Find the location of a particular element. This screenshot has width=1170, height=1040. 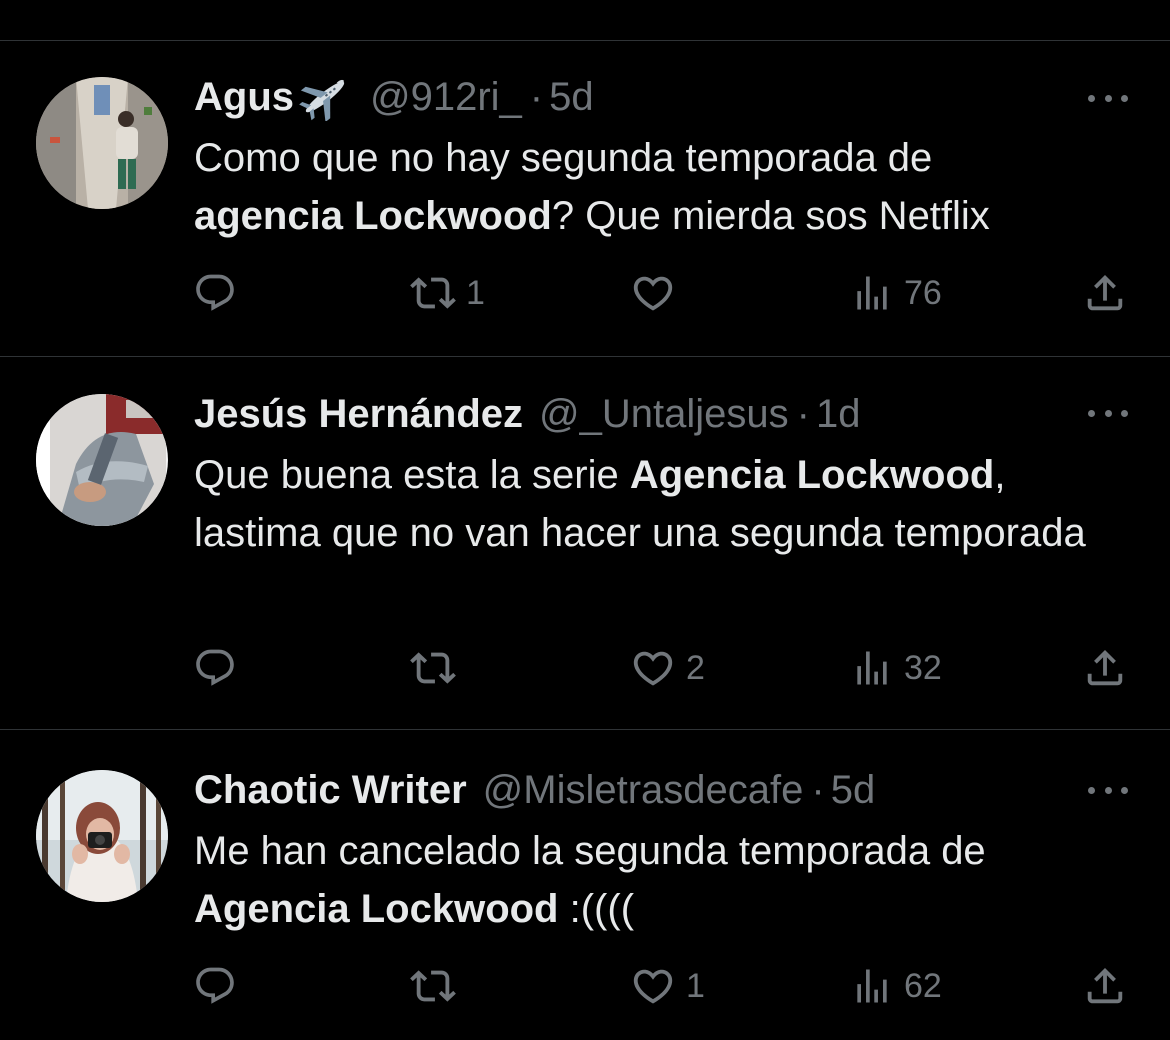

display-name: Agus is located at coordinates (244, 97).